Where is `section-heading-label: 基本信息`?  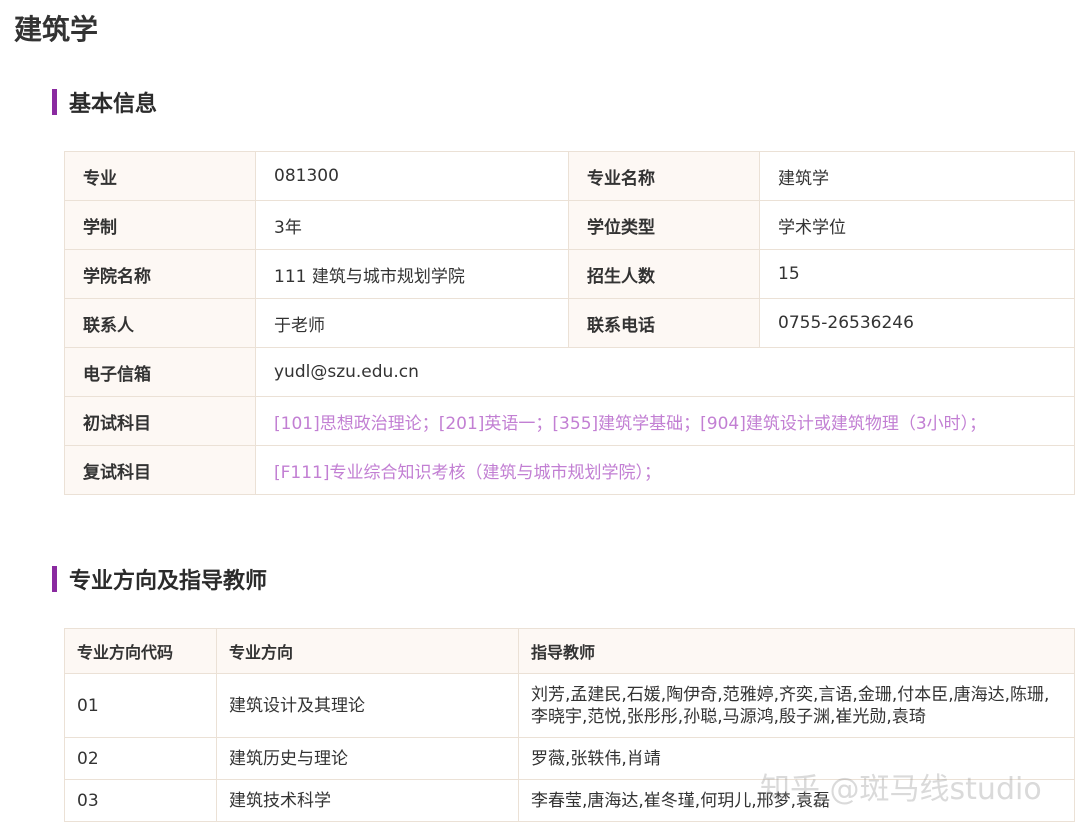
section-heading-label: 基本信息 is located at coordinates (113, 104).